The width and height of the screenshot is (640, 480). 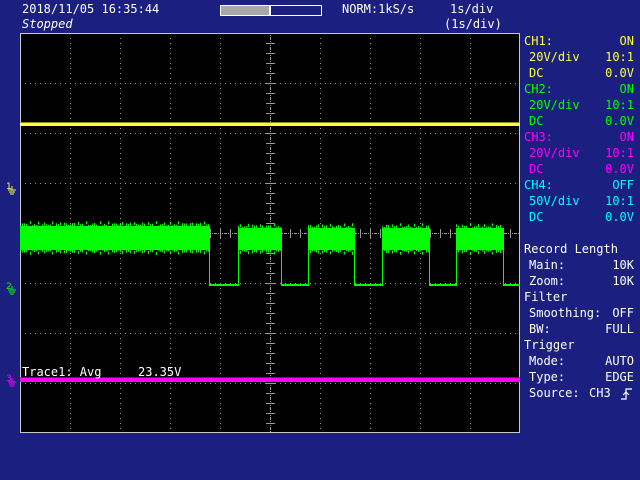 I want to click on acquisition-status: Stopped, so click(x=47, y=24).